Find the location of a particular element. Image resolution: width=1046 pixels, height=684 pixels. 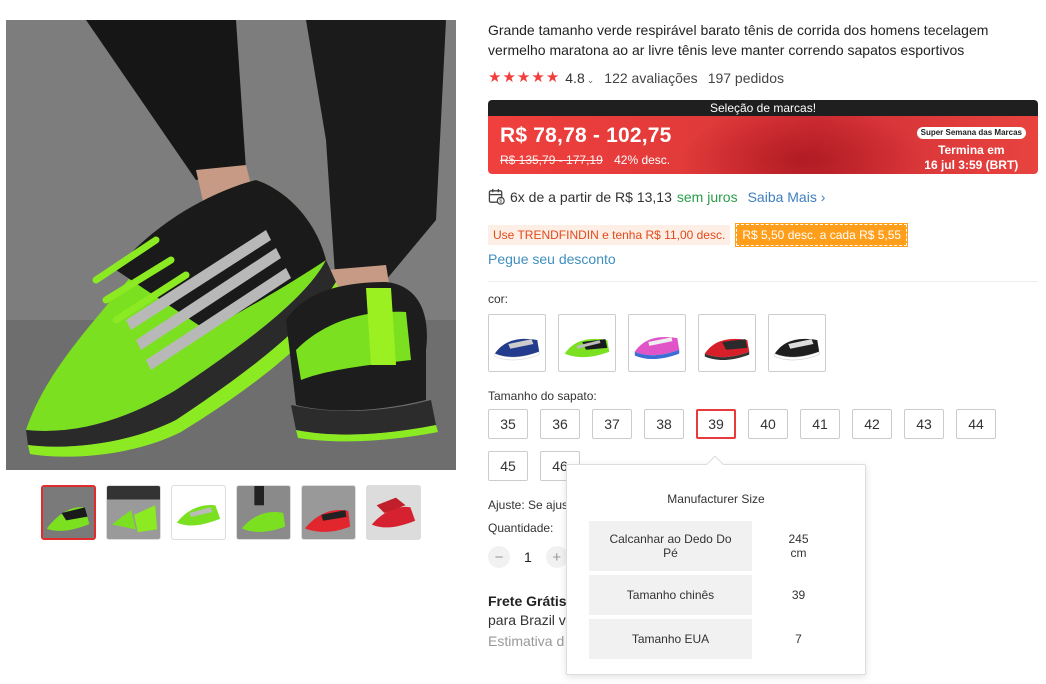

size-option-45: 45 is located at coordinates (508, 466).